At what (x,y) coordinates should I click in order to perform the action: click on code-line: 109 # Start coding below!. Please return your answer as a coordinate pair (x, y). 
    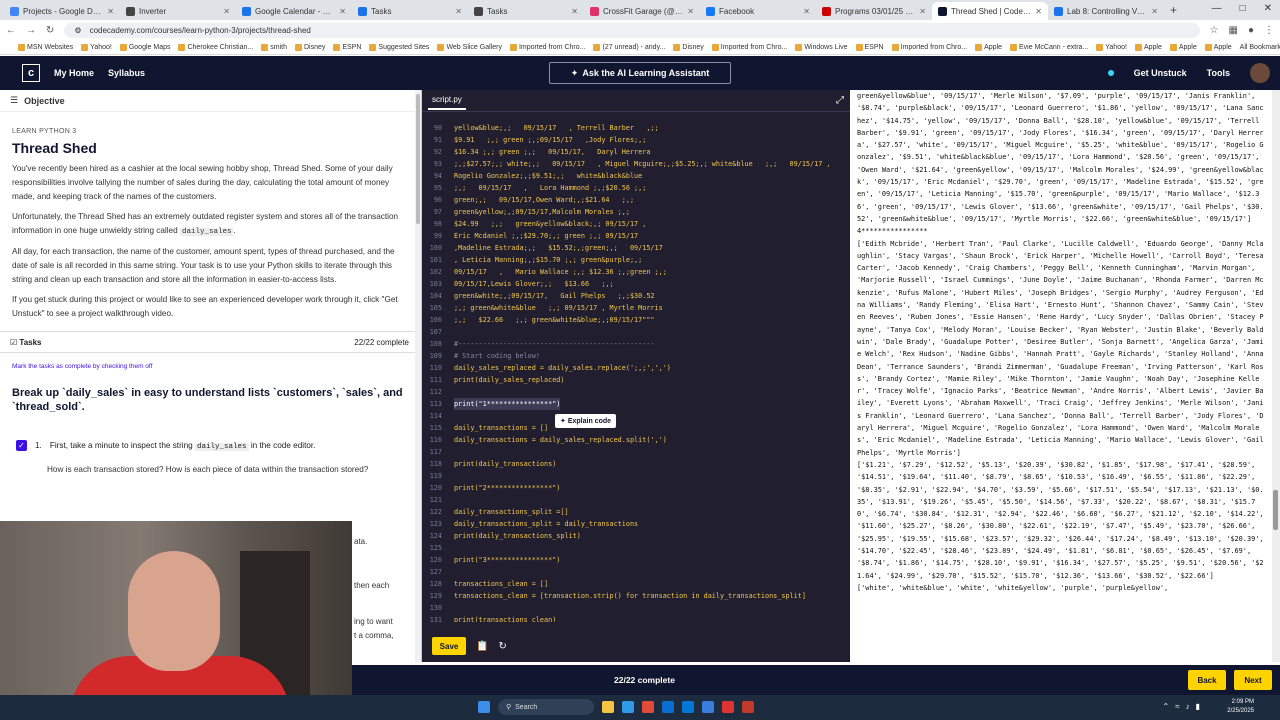
    Looking at the image, I should click on (636, 356).